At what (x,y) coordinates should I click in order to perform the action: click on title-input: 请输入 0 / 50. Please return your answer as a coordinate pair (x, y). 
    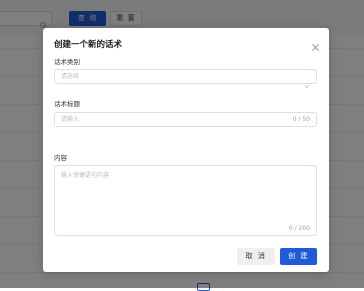
    Looking at the image, I should click on (185, 119).